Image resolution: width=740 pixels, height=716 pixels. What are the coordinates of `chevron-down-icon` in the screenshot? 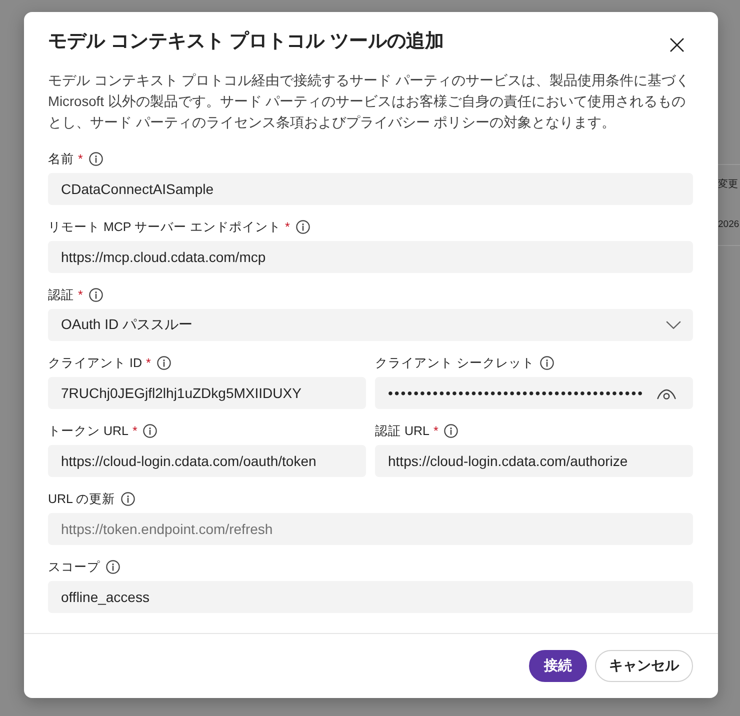 It's located at (673, 325).